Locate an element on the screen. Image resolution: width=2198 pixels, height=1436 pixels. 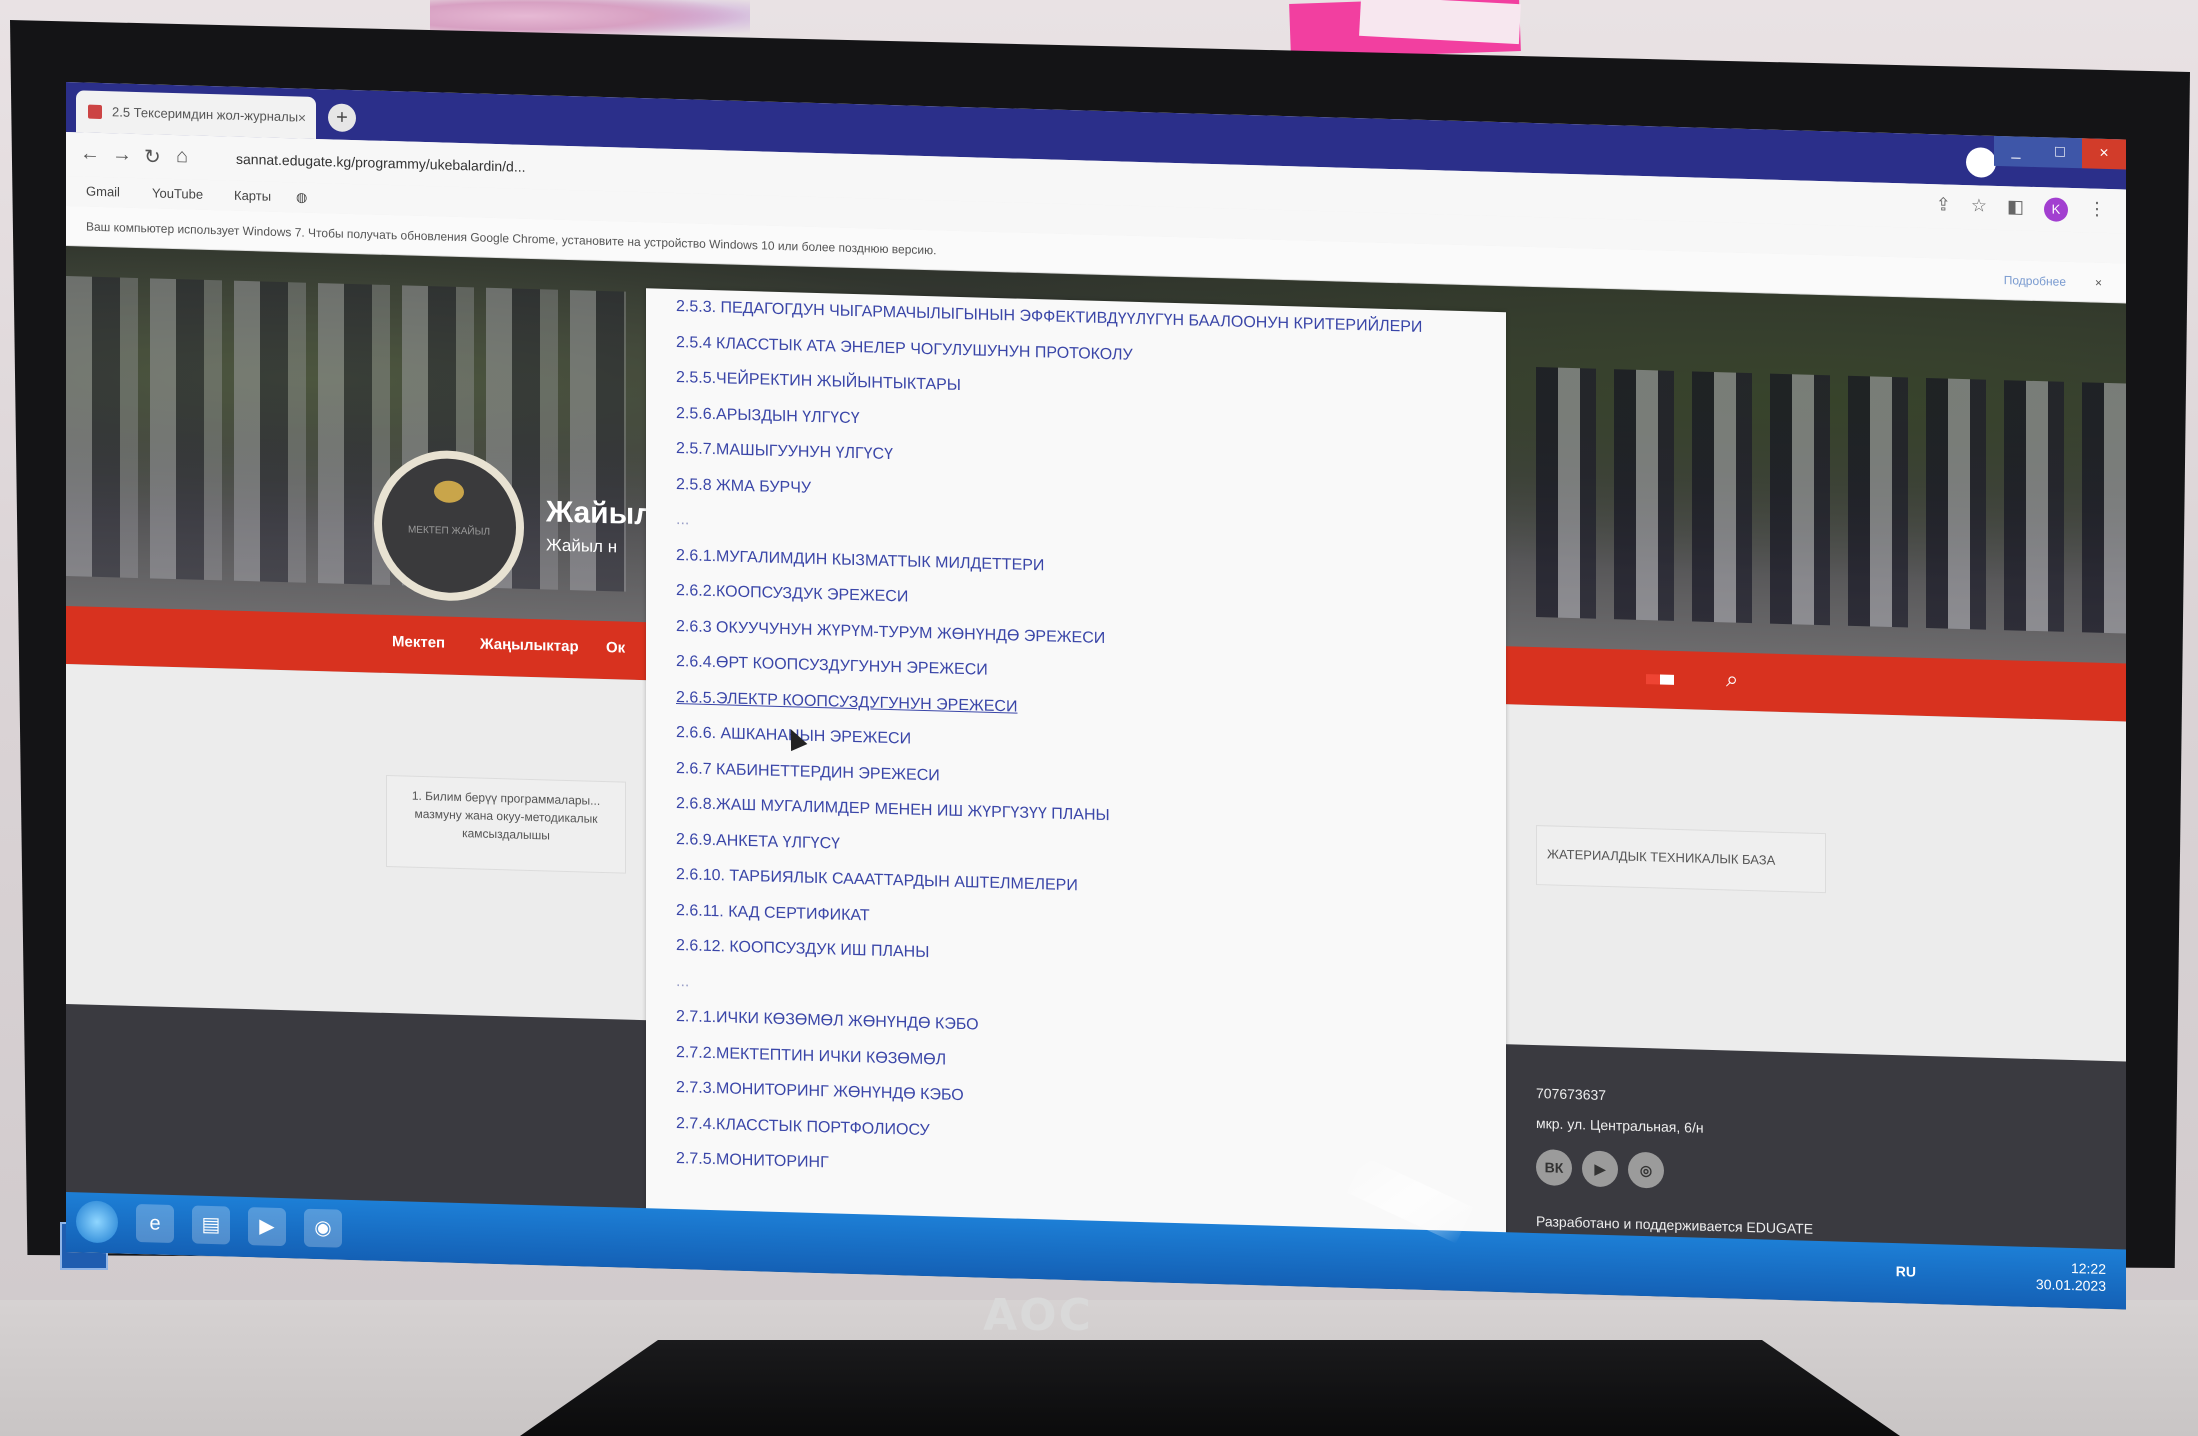
bookmark-gmail: Gmail is located at coordinates (103, 192).